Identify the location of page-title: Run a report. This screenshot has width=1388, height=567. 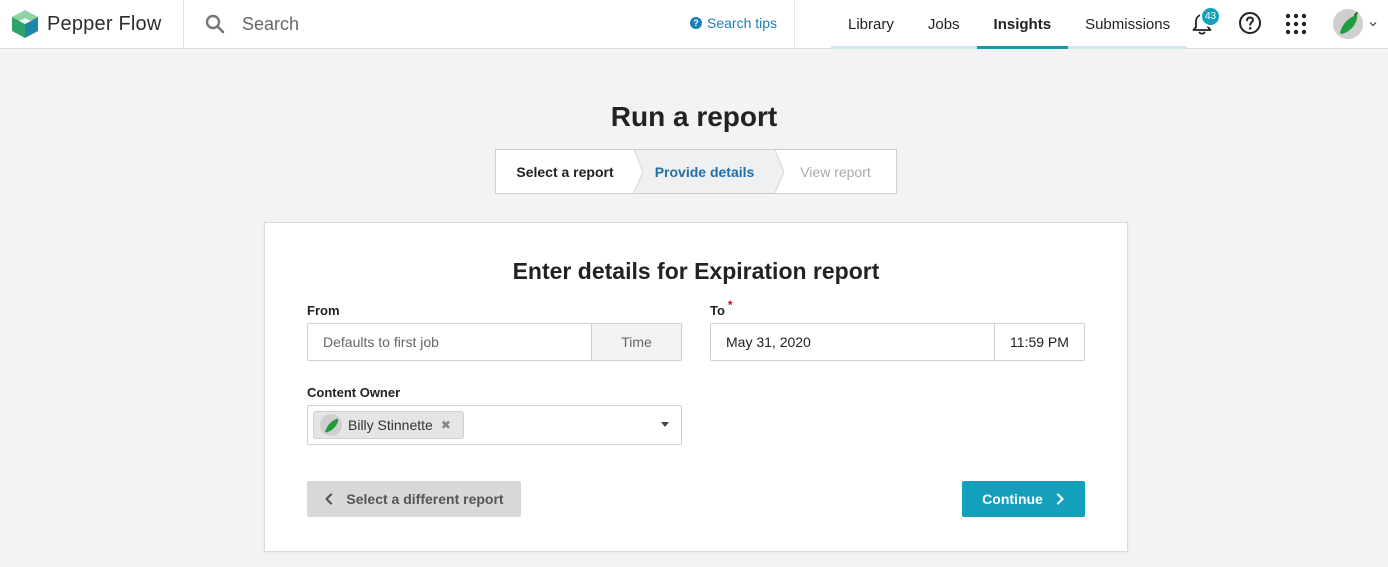
(694, 116).